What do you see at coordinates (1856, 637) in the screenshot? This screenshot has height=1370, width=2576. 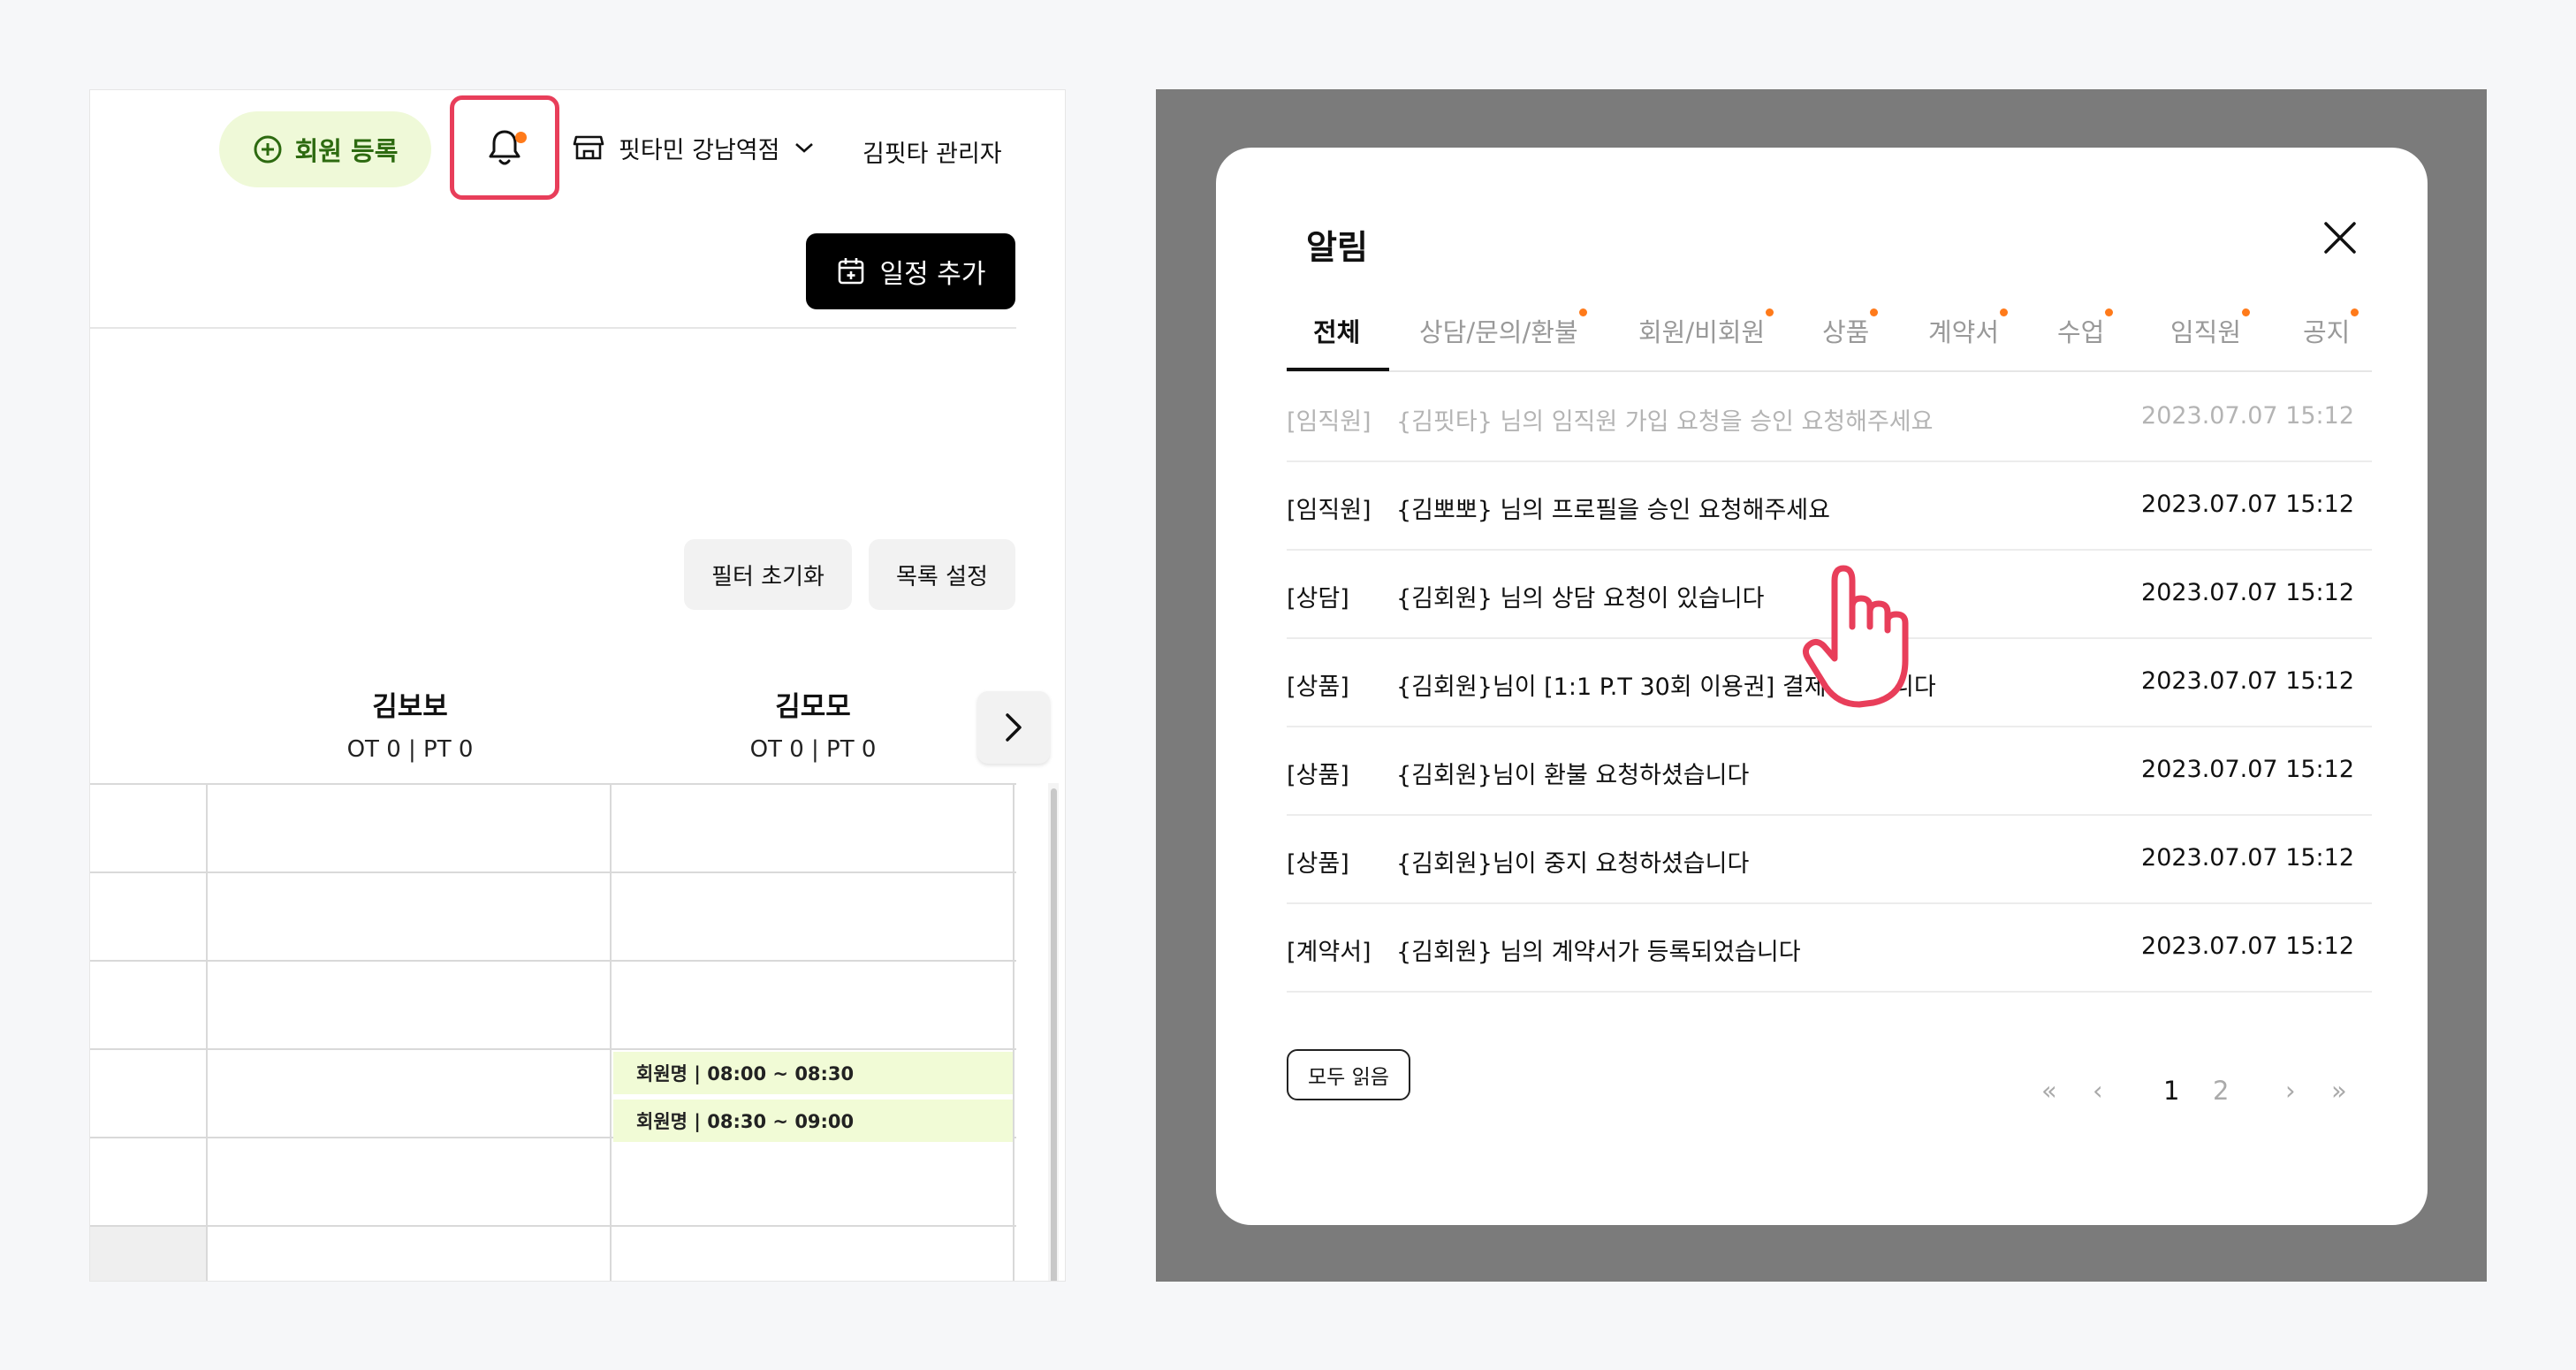 I see `hand-pointer-icon` at bounding box center [1856, 637].